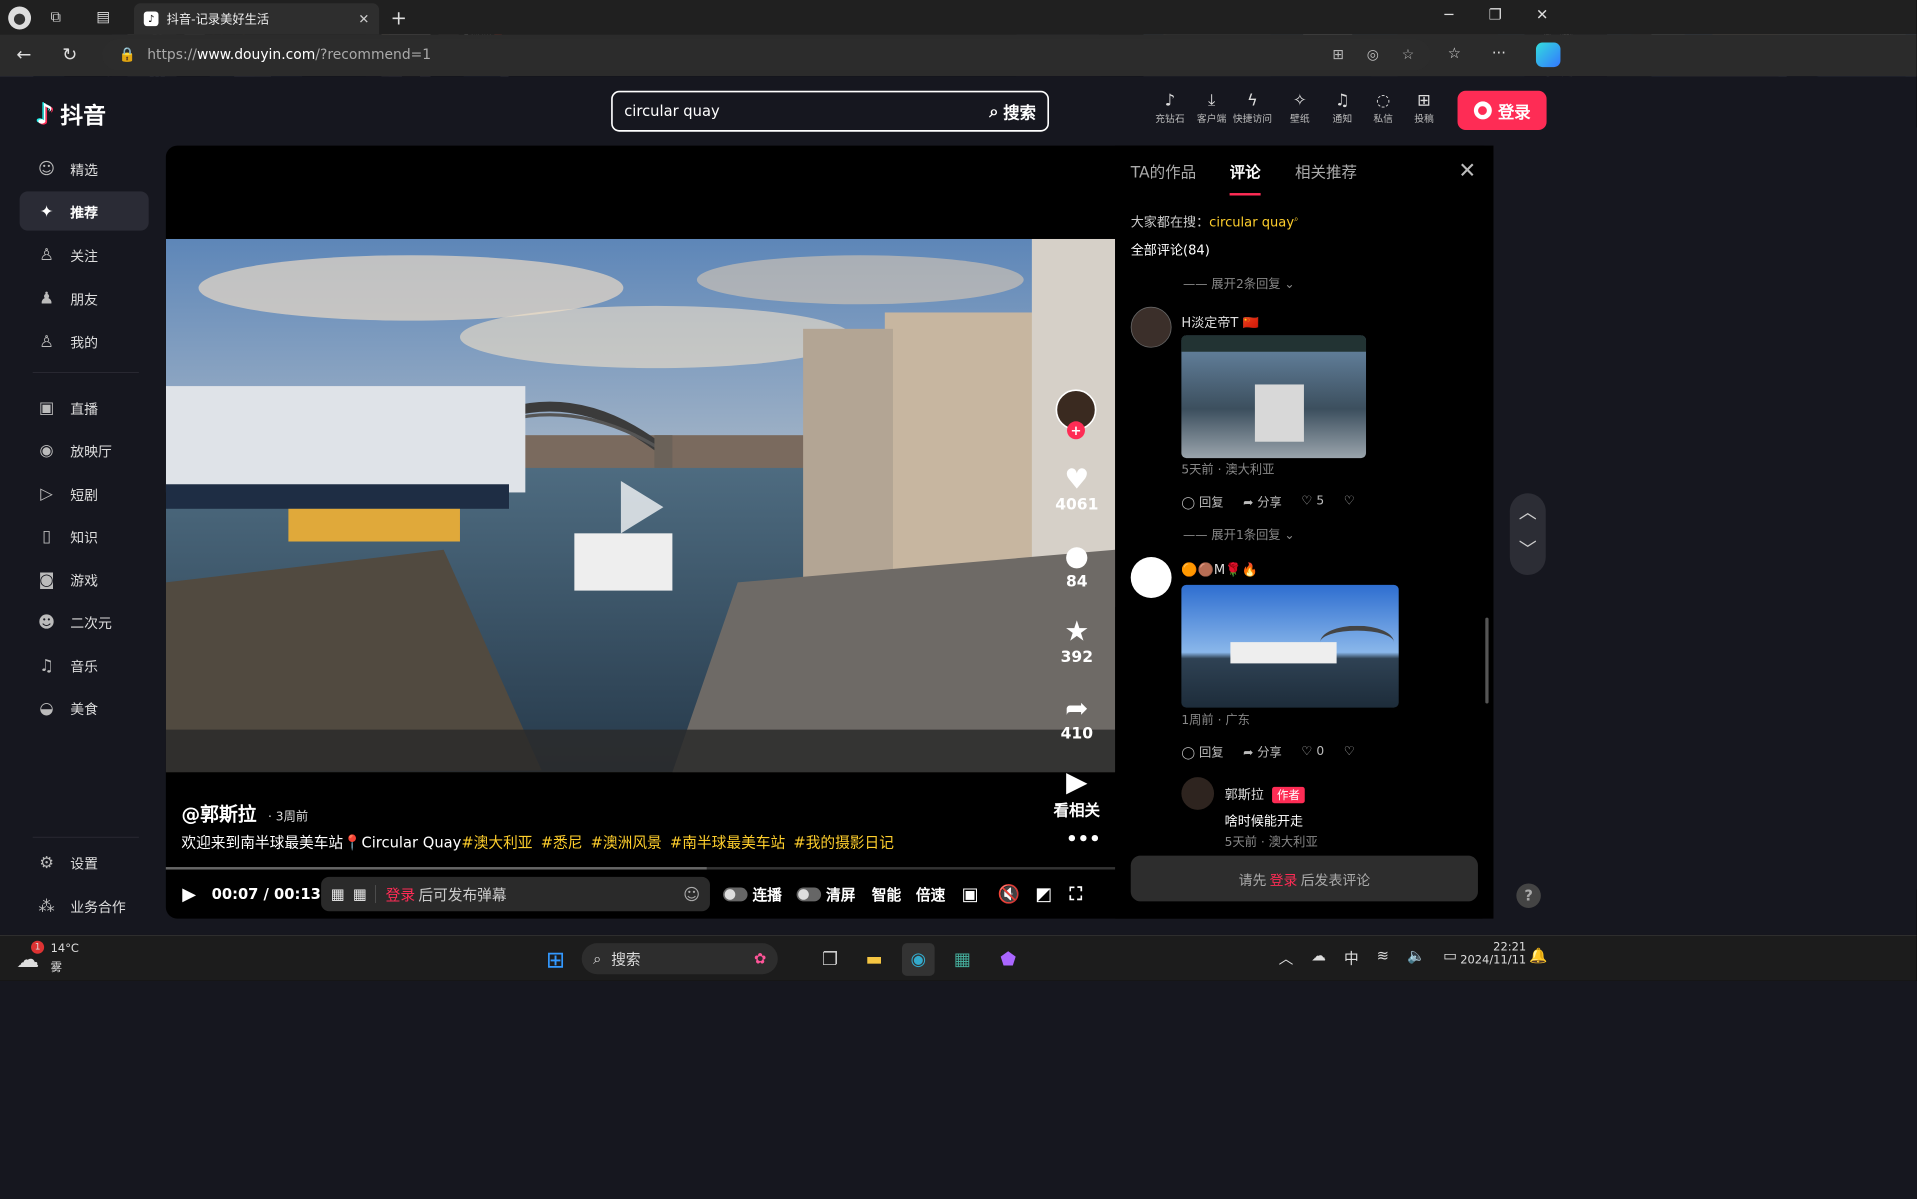  I want to click on share-comment-button: ➦ 分享, so click(1262, 752).